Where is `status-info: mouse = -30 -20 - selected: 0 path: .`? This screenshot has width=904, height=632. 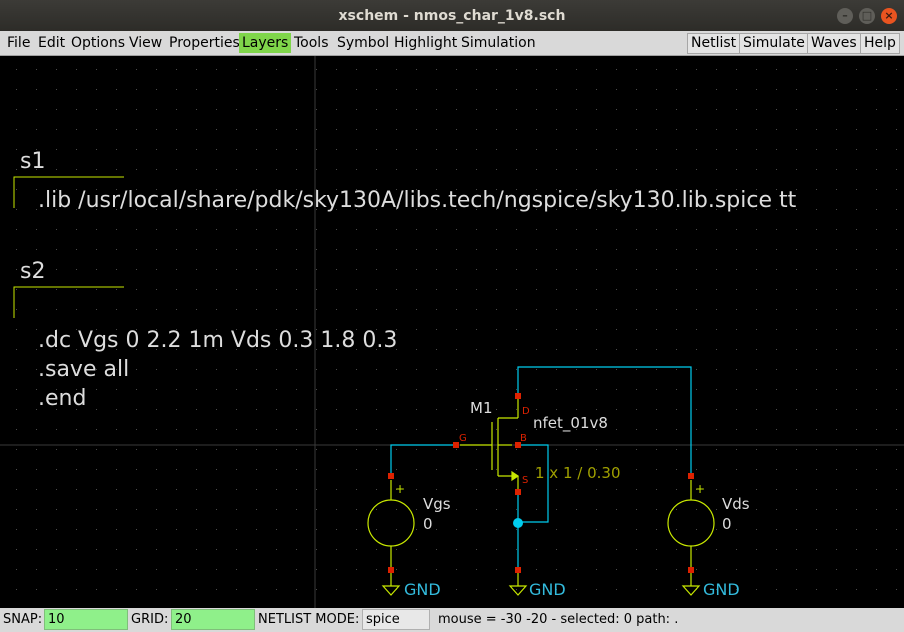
status-info: mouse = -30 -20 - selected: 0 path: . is located at coordinates (558, 619).